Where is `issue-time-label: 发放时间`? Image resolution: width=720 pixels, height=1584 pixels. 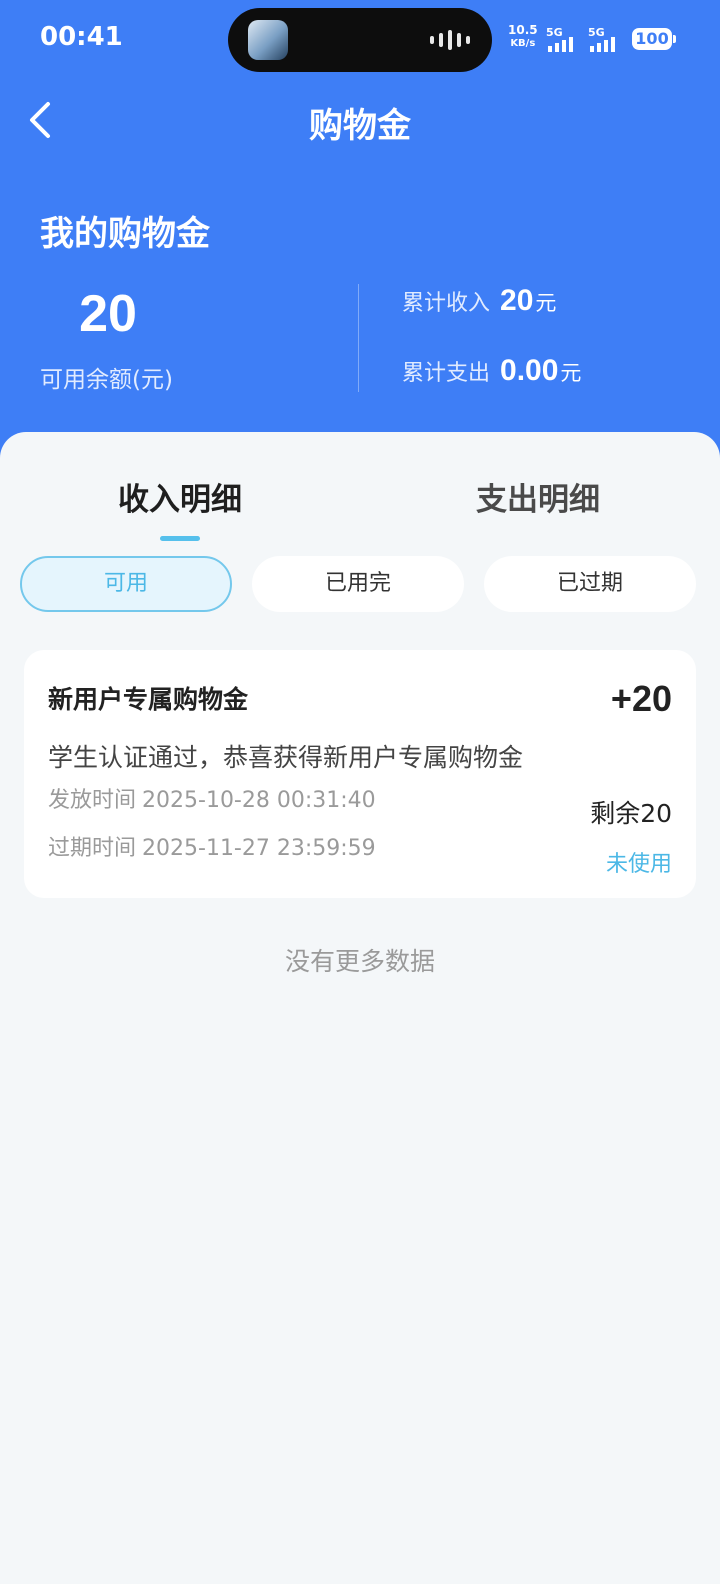 issue-time-label: 发放时间 is located at coordinates (92, 800).